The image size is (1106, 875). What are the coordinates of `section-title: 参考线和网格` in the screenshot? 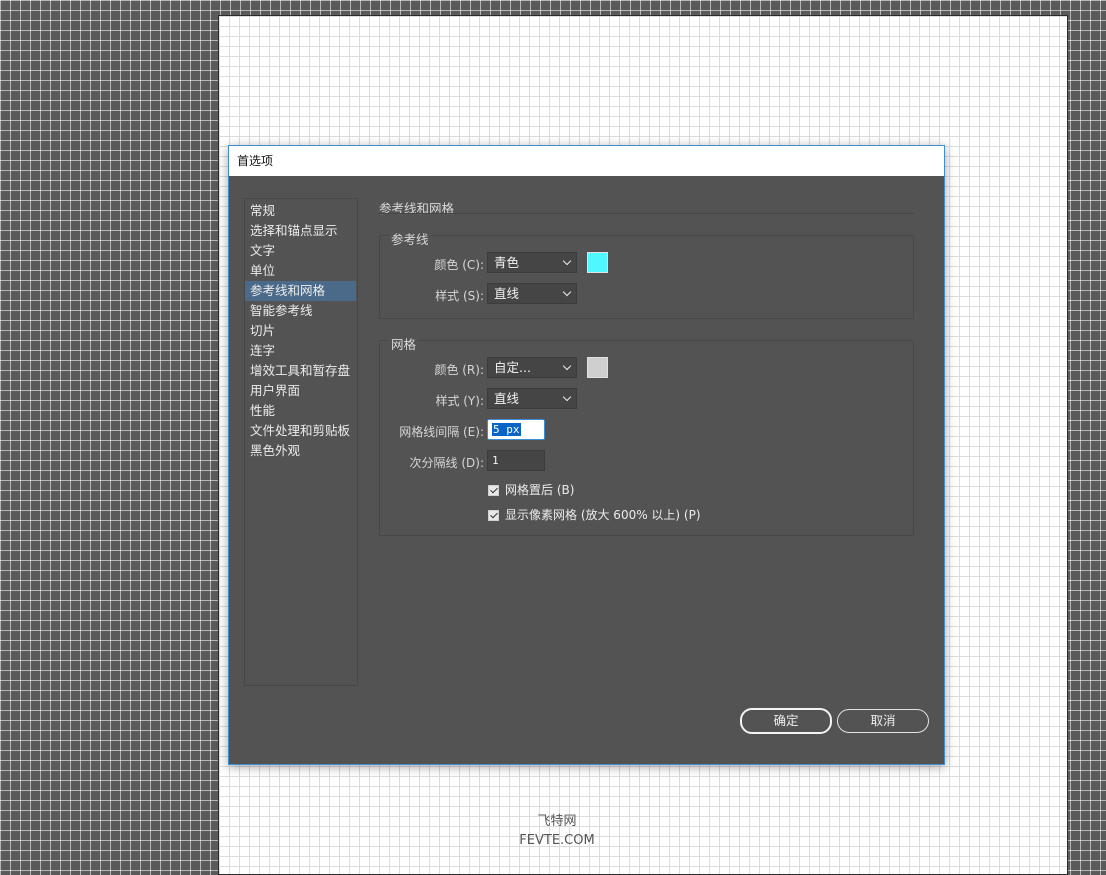 It's located at (417, 208).